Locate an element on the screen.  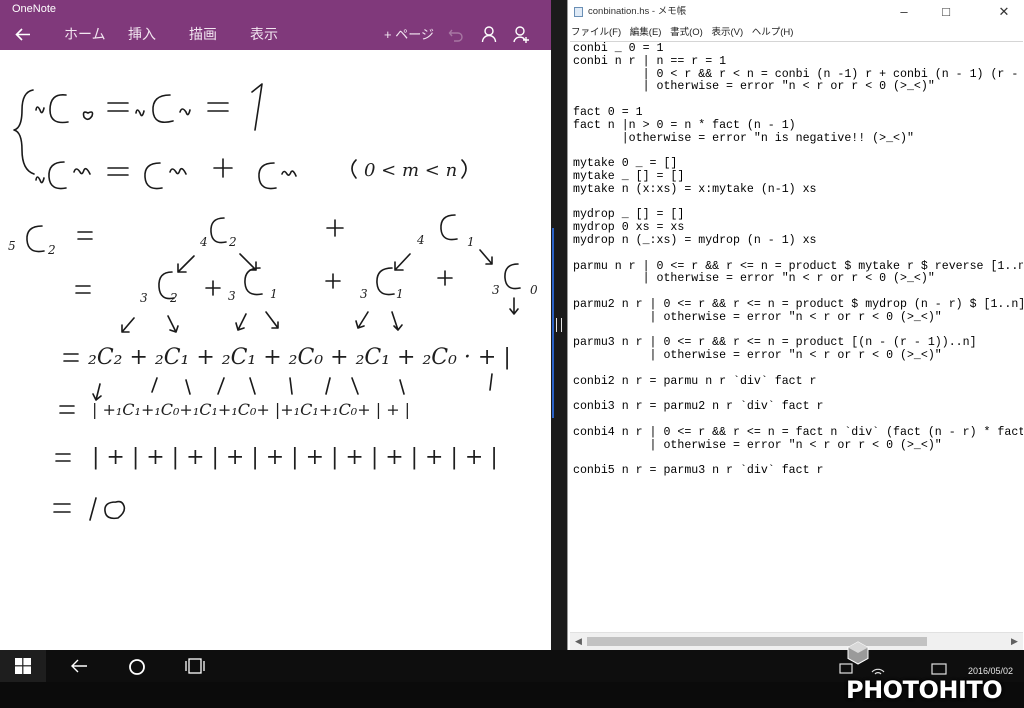
code-line: conbi3 n r = parmu2 n r `div` fact r is located at coordinates (698, 407).